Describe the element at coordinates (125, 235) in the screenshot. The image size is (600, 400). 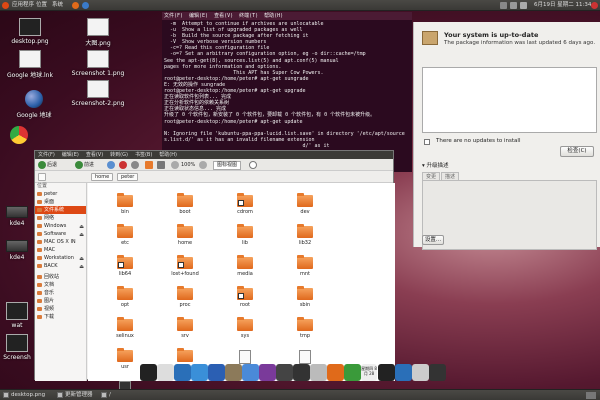
I see `folder-item: etc` at that location.